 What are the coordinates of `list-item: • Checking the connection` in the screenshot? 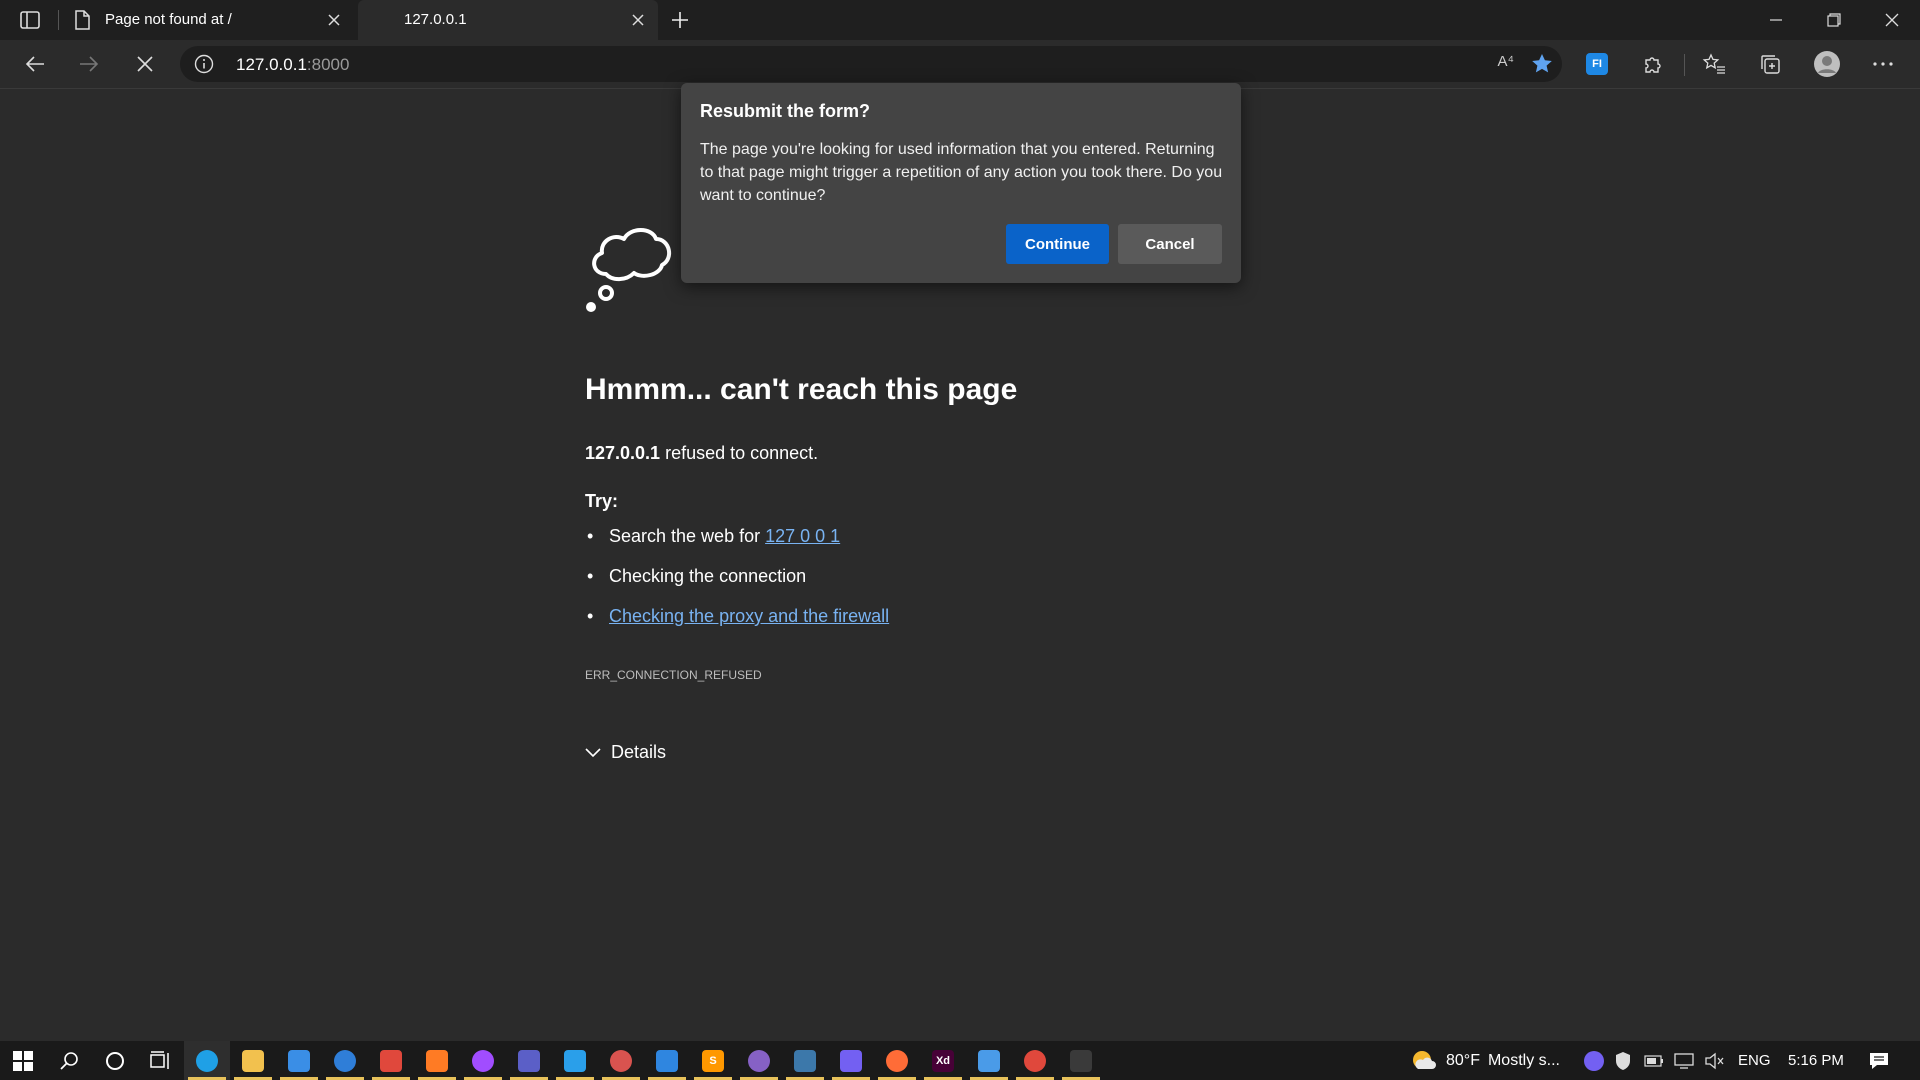 It's located at (697, 576).